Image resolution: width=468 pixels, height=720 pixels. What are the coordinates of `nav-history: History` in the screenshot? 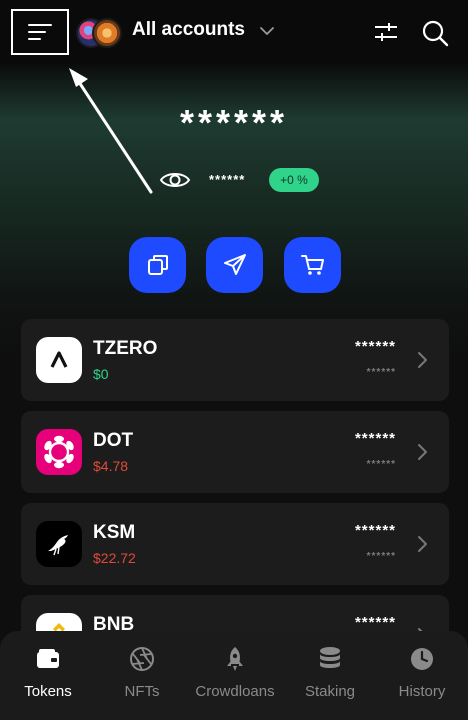 It's located at (422, 672).